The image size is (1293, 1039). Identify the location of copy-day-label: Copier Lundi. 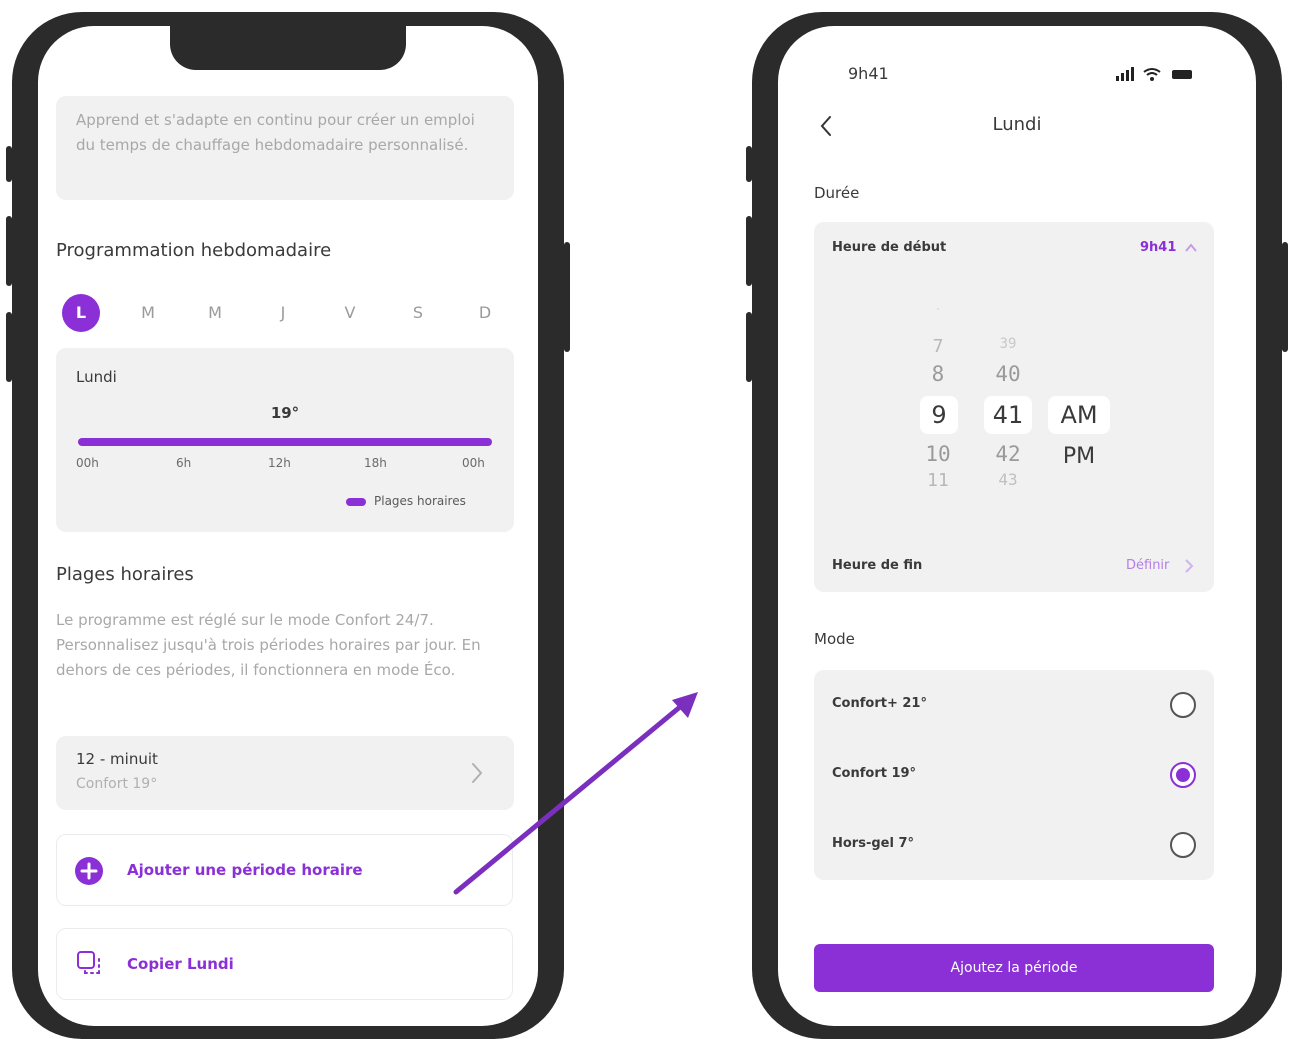
(180, 964).